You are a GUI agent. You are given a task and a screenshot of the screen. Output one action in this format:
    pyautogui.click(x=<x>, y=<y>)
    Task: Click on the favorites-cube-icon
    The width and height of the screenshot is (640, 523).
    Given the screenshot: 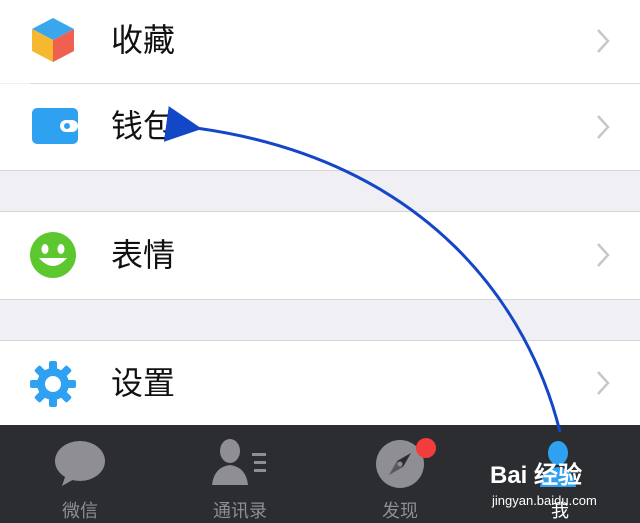 What is the action you would take?
    pyautogui.click(x=53, y=40)
    